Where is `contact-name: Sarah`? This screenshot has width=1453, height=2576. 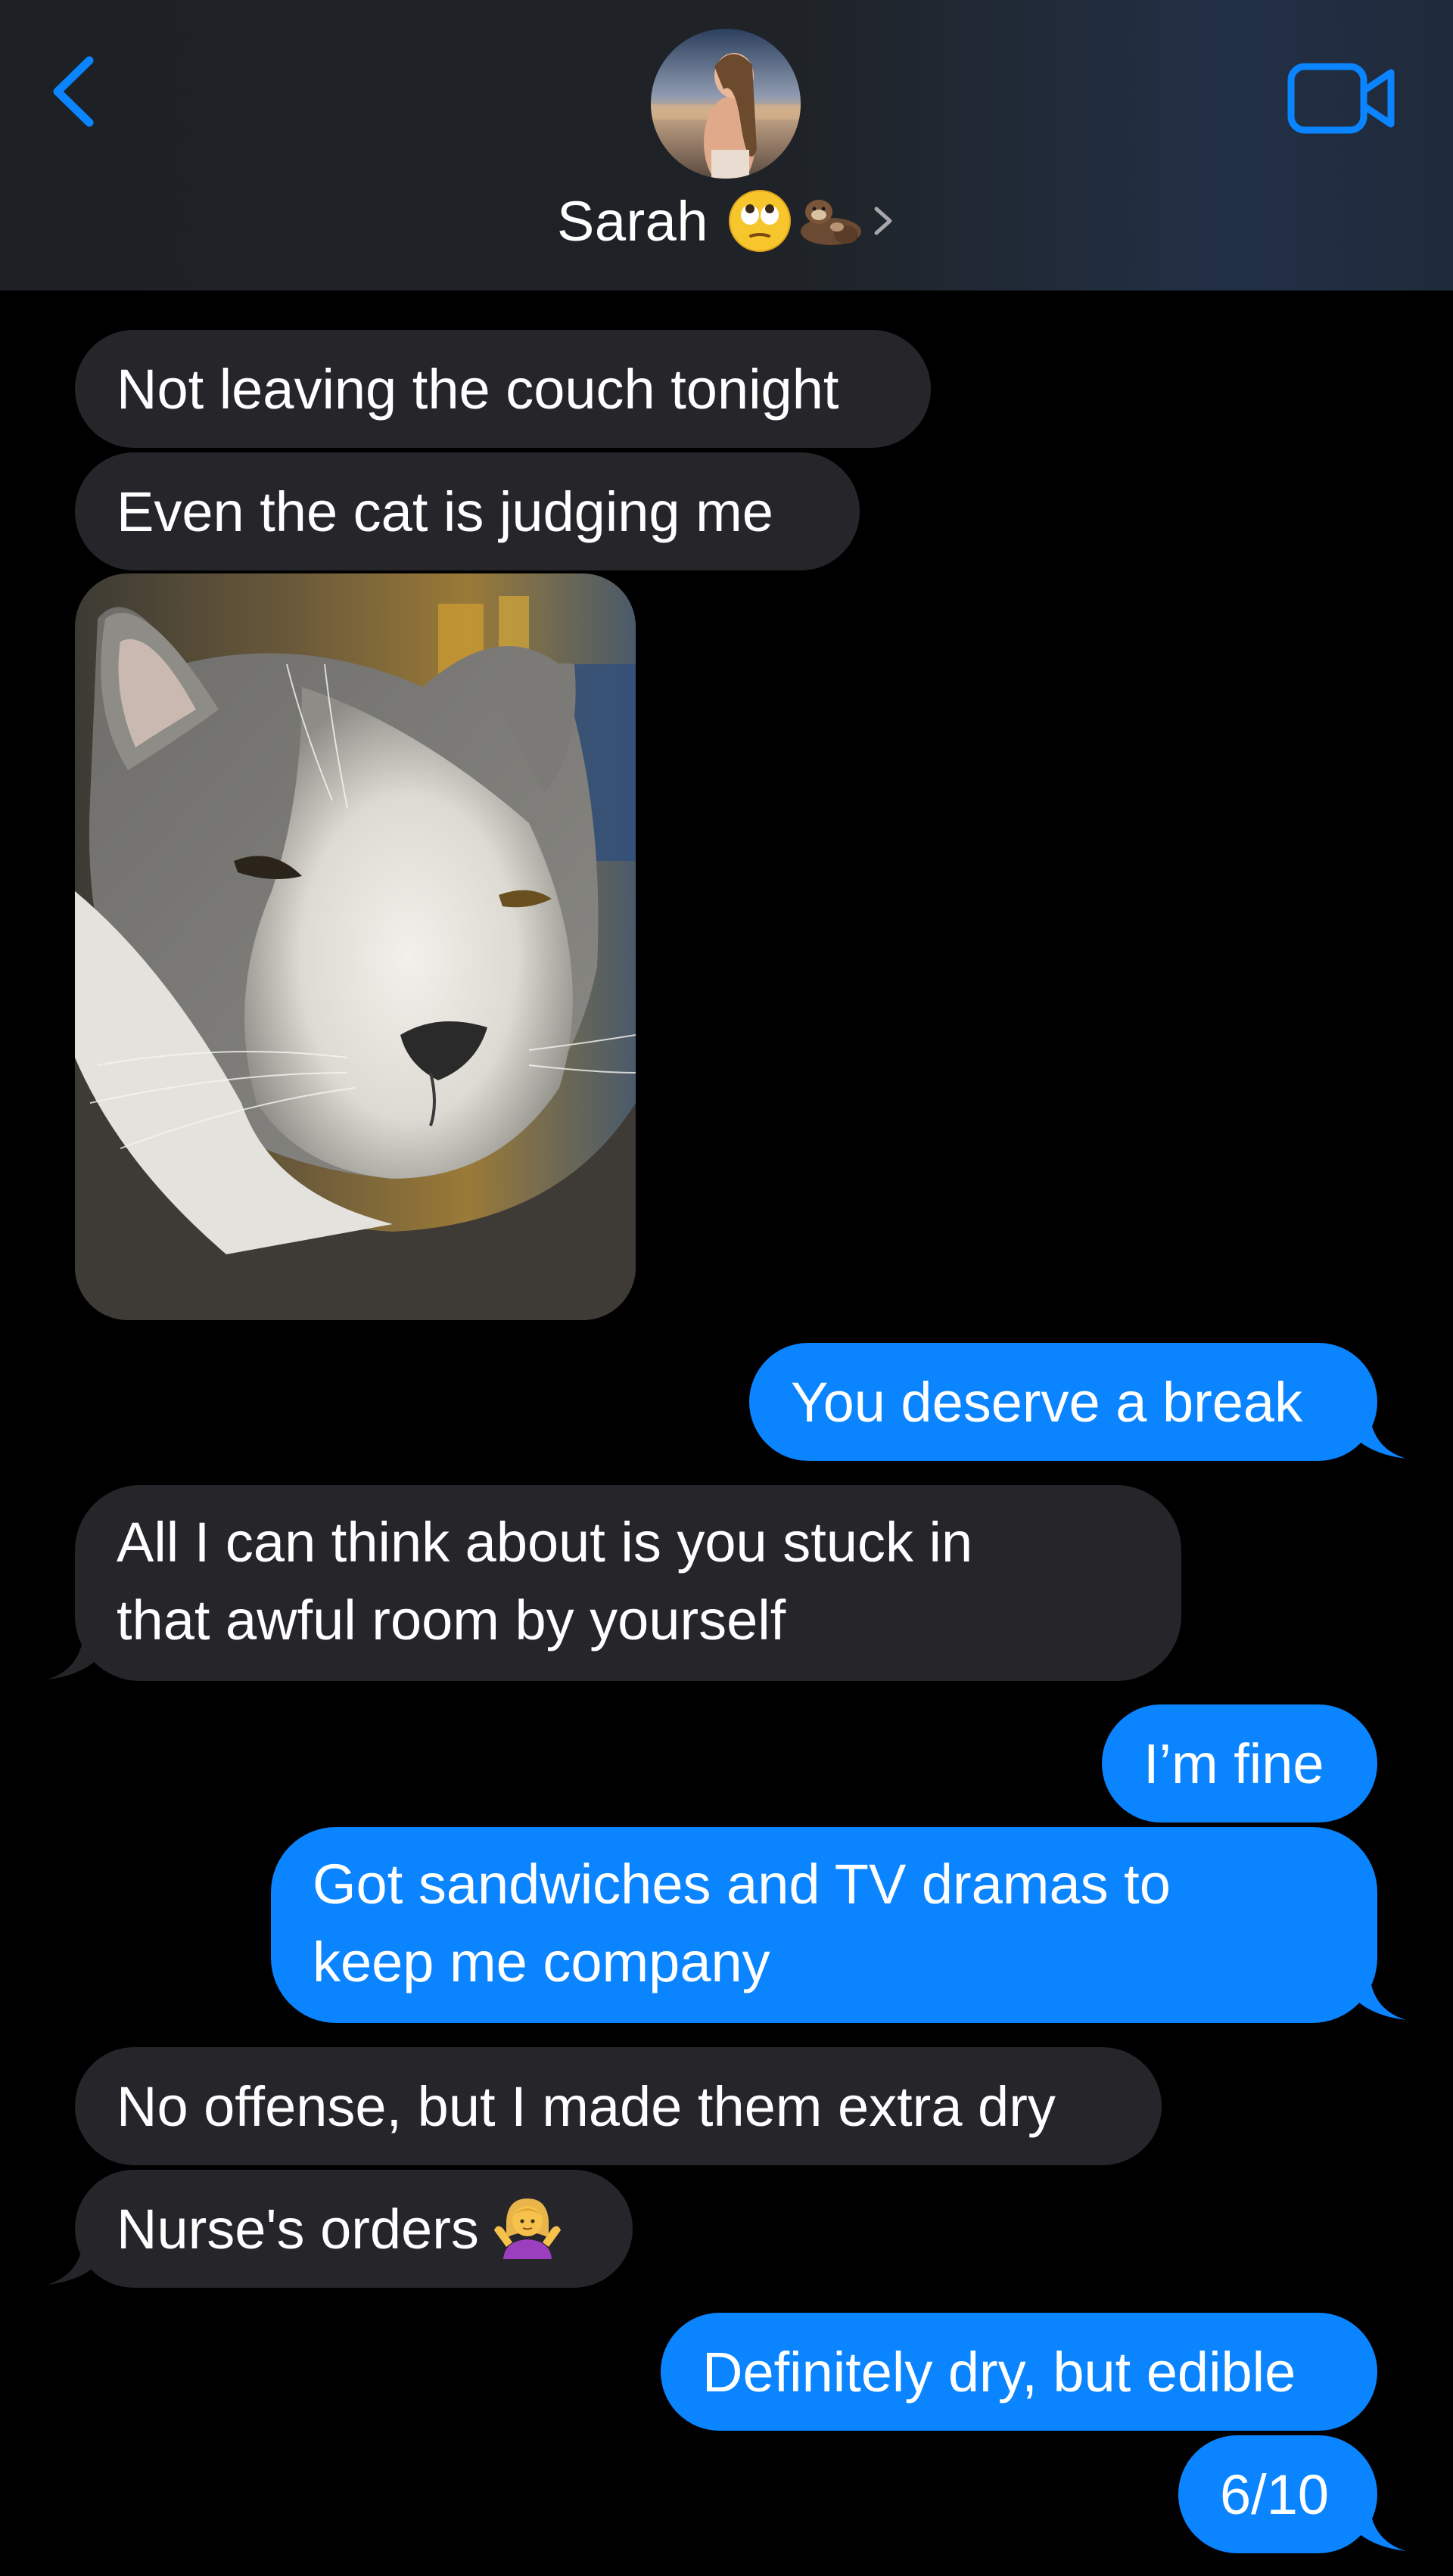 contact-name: Sarah is located at coordinates (632, 221).